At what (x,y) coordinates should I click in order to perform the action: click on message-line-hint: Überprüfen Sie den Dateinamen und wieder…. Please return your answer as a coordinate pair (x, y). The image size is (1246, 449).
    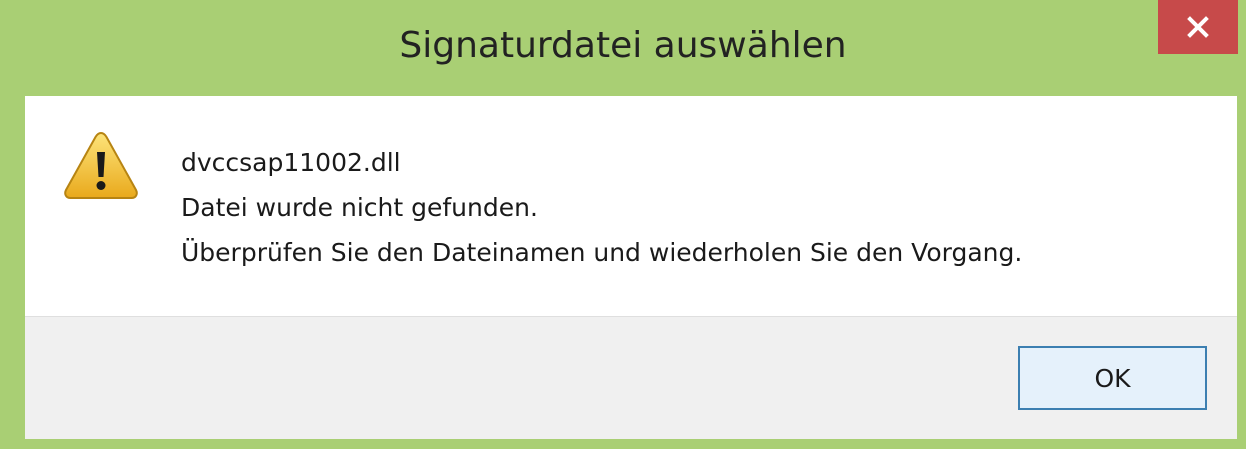
    Looking at the image, I should click on (602, 252).